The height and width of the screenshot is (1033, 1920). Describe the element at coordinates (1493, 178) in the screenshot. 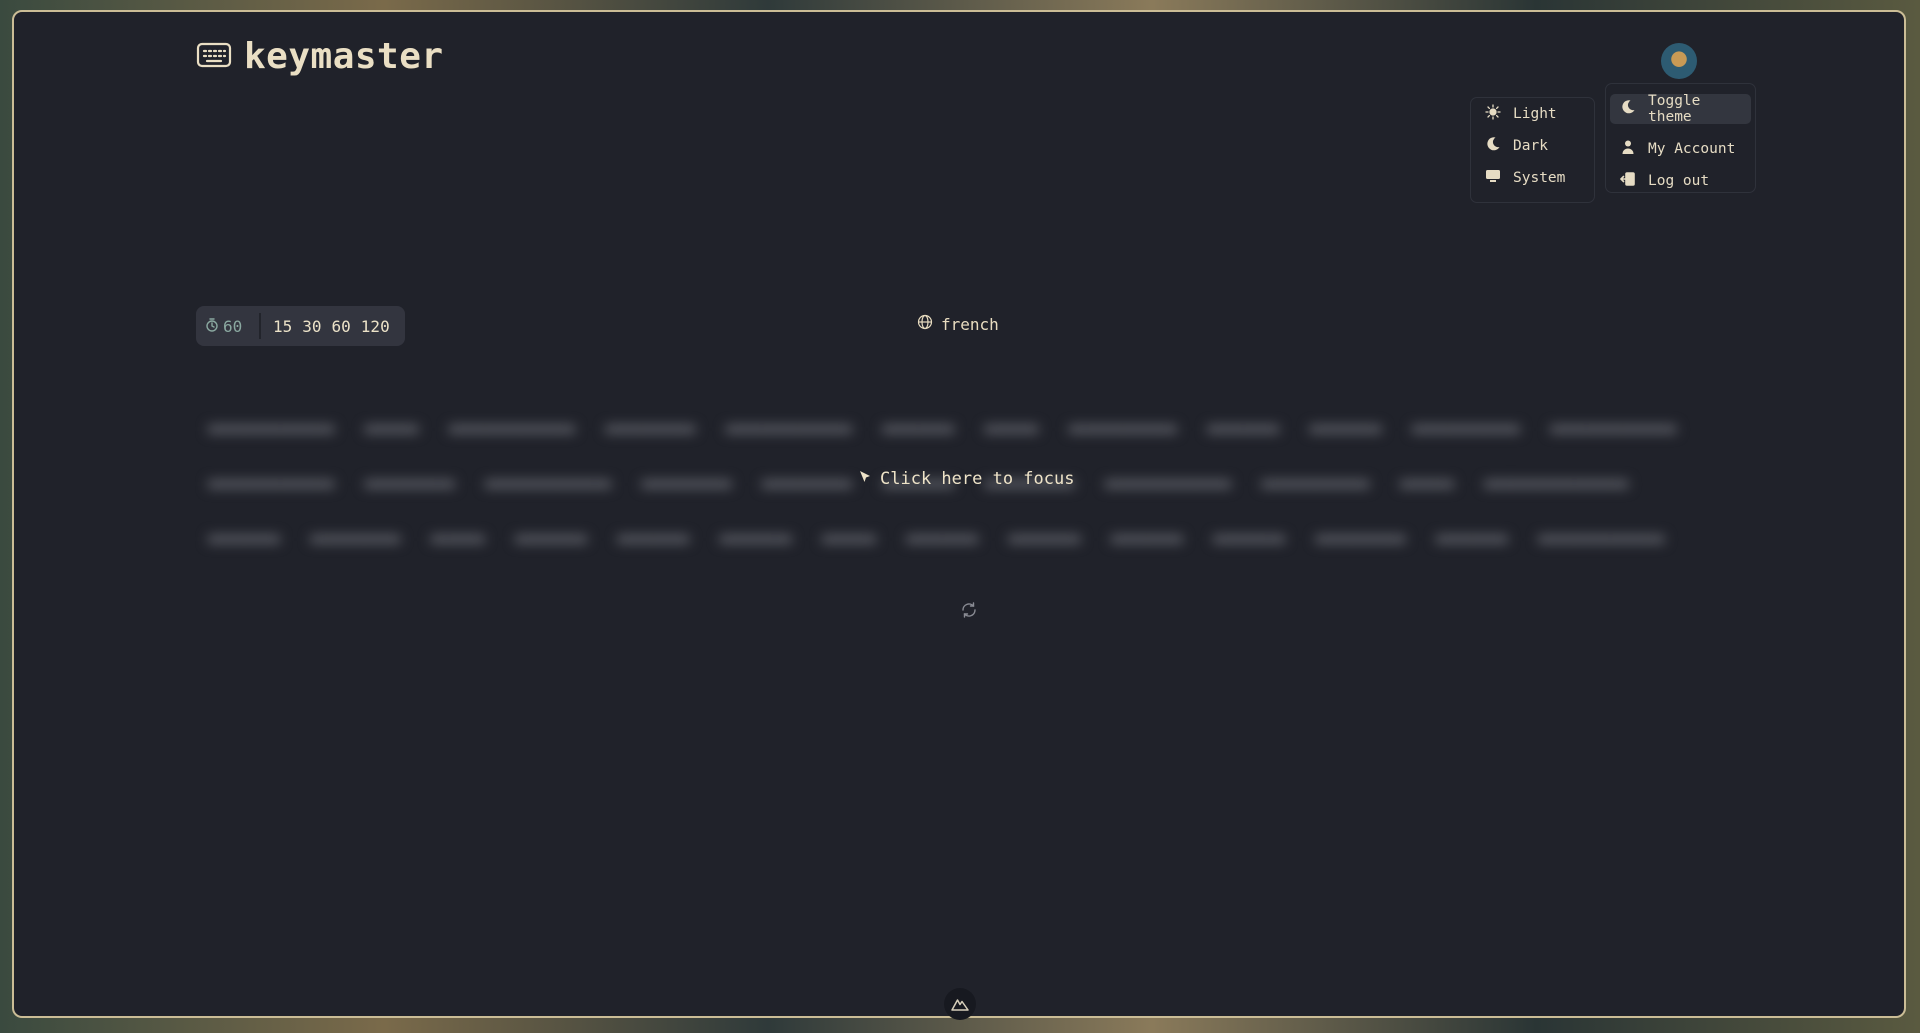

I see `monitor-icon` at that location.